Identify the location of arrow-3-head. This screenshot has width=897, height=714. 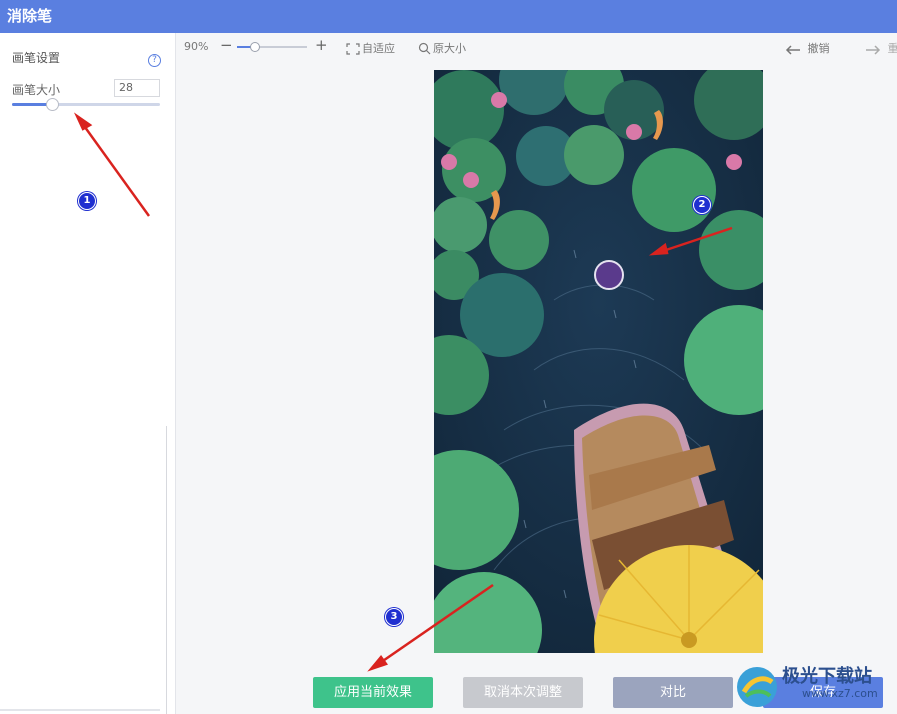
(378, 663).